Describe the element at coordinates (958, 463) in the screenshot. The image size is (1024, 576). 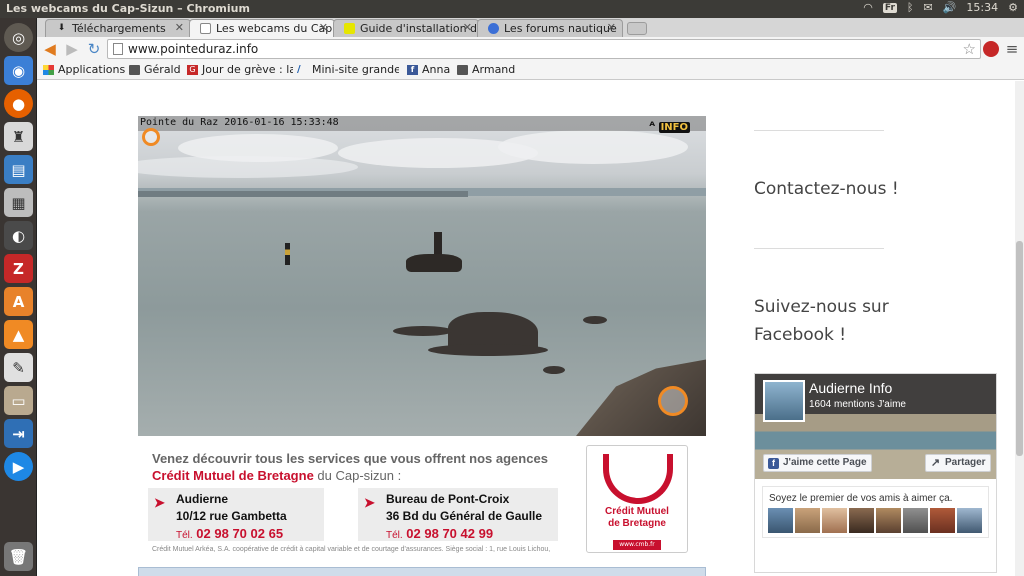
I see `facebook-share-button: ↗ Partager` at that location.